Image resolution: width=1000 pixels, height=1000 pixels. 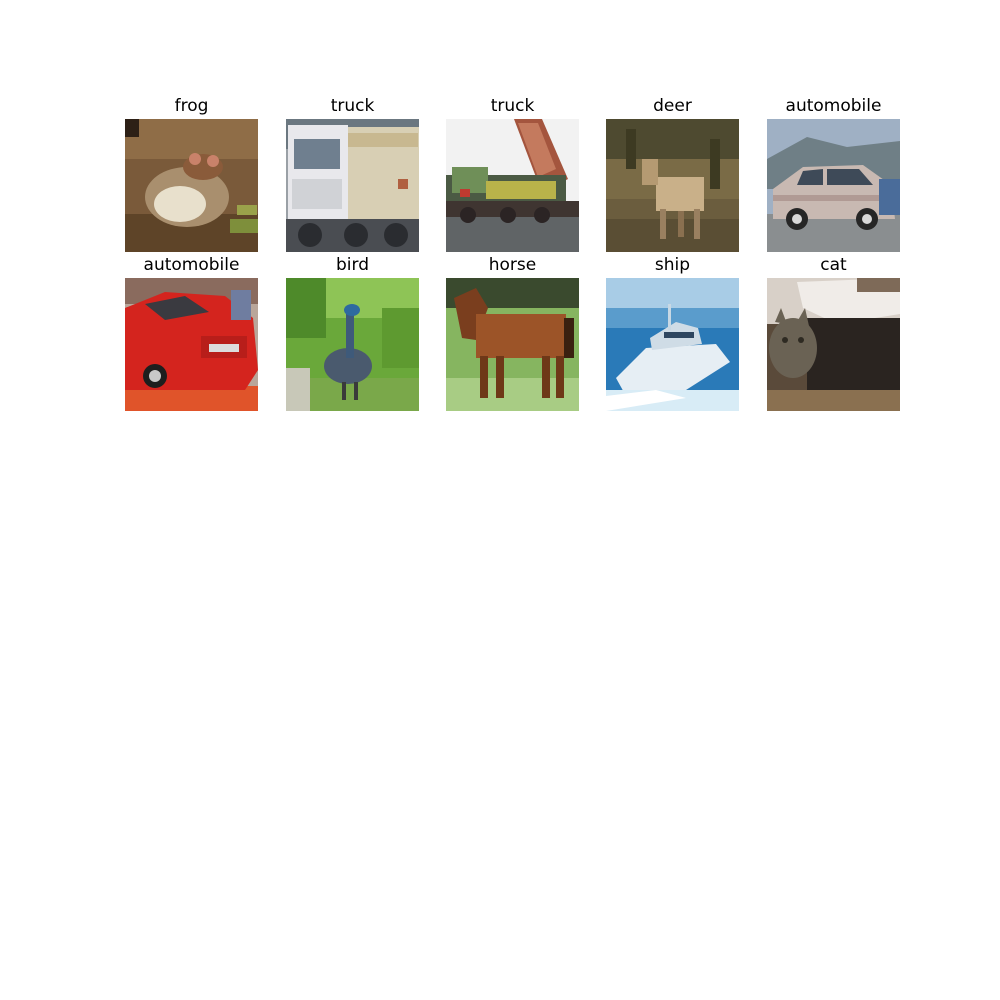 I want to click on frog-image, so click(x=191, y=185).